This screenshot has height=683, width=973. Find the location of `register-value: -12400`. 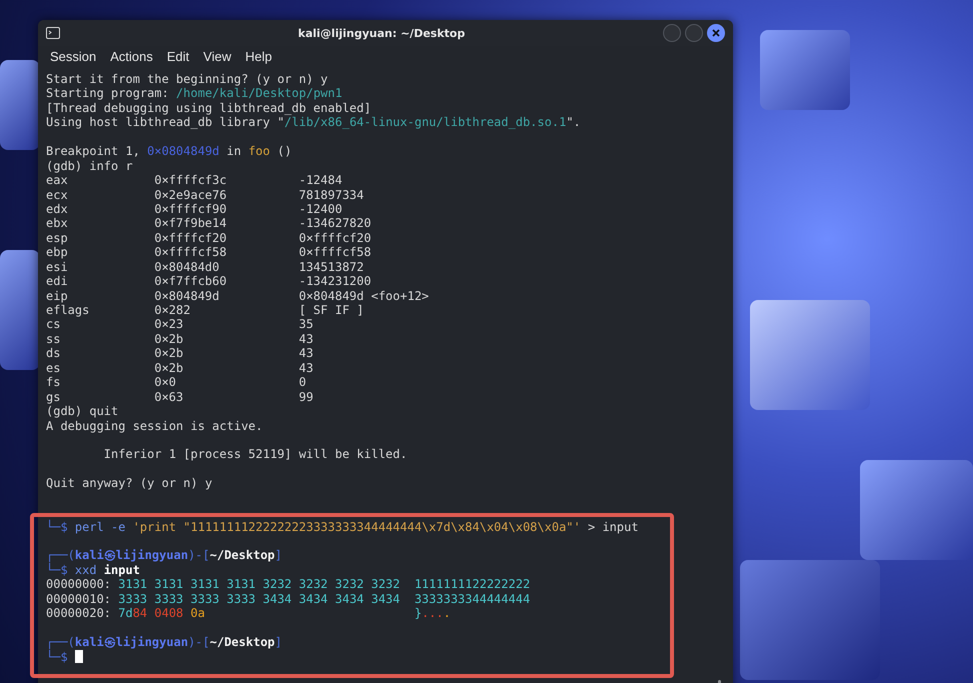

register-value: -12400 is located at coordinates (320, 209).